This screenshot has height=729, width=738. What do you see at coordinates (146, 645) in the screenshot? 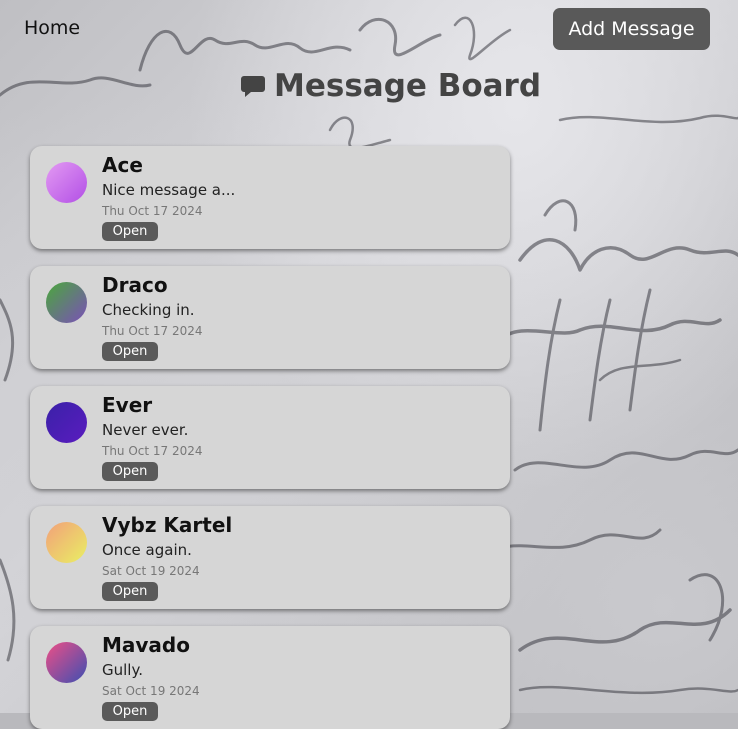
I see `message-author: Mavado` at bounding box center [146, 645].